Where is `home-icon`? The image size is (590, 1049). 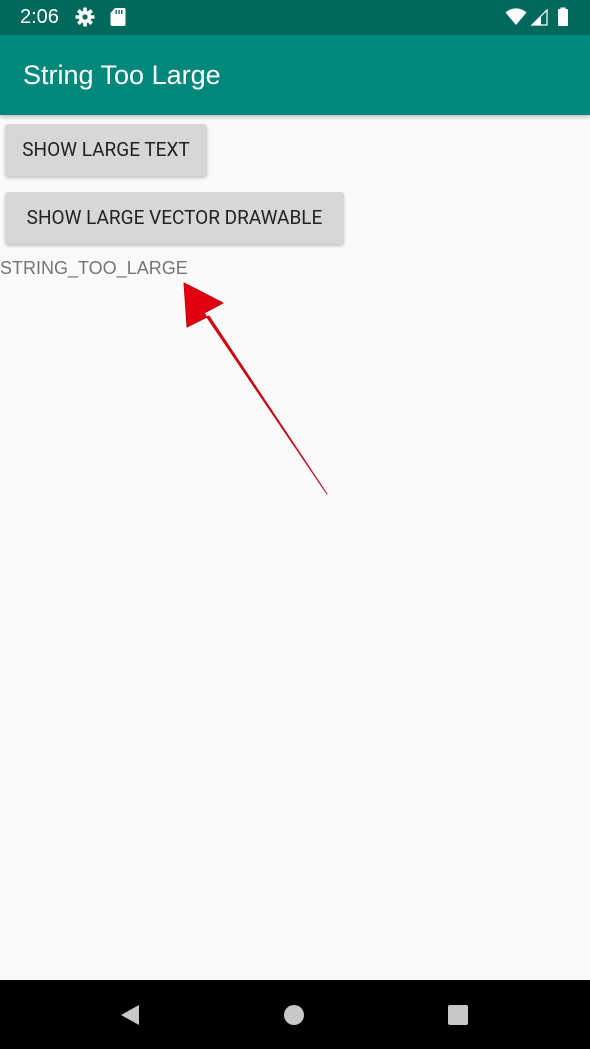 home-icon is located at coordinates (294, 1015).